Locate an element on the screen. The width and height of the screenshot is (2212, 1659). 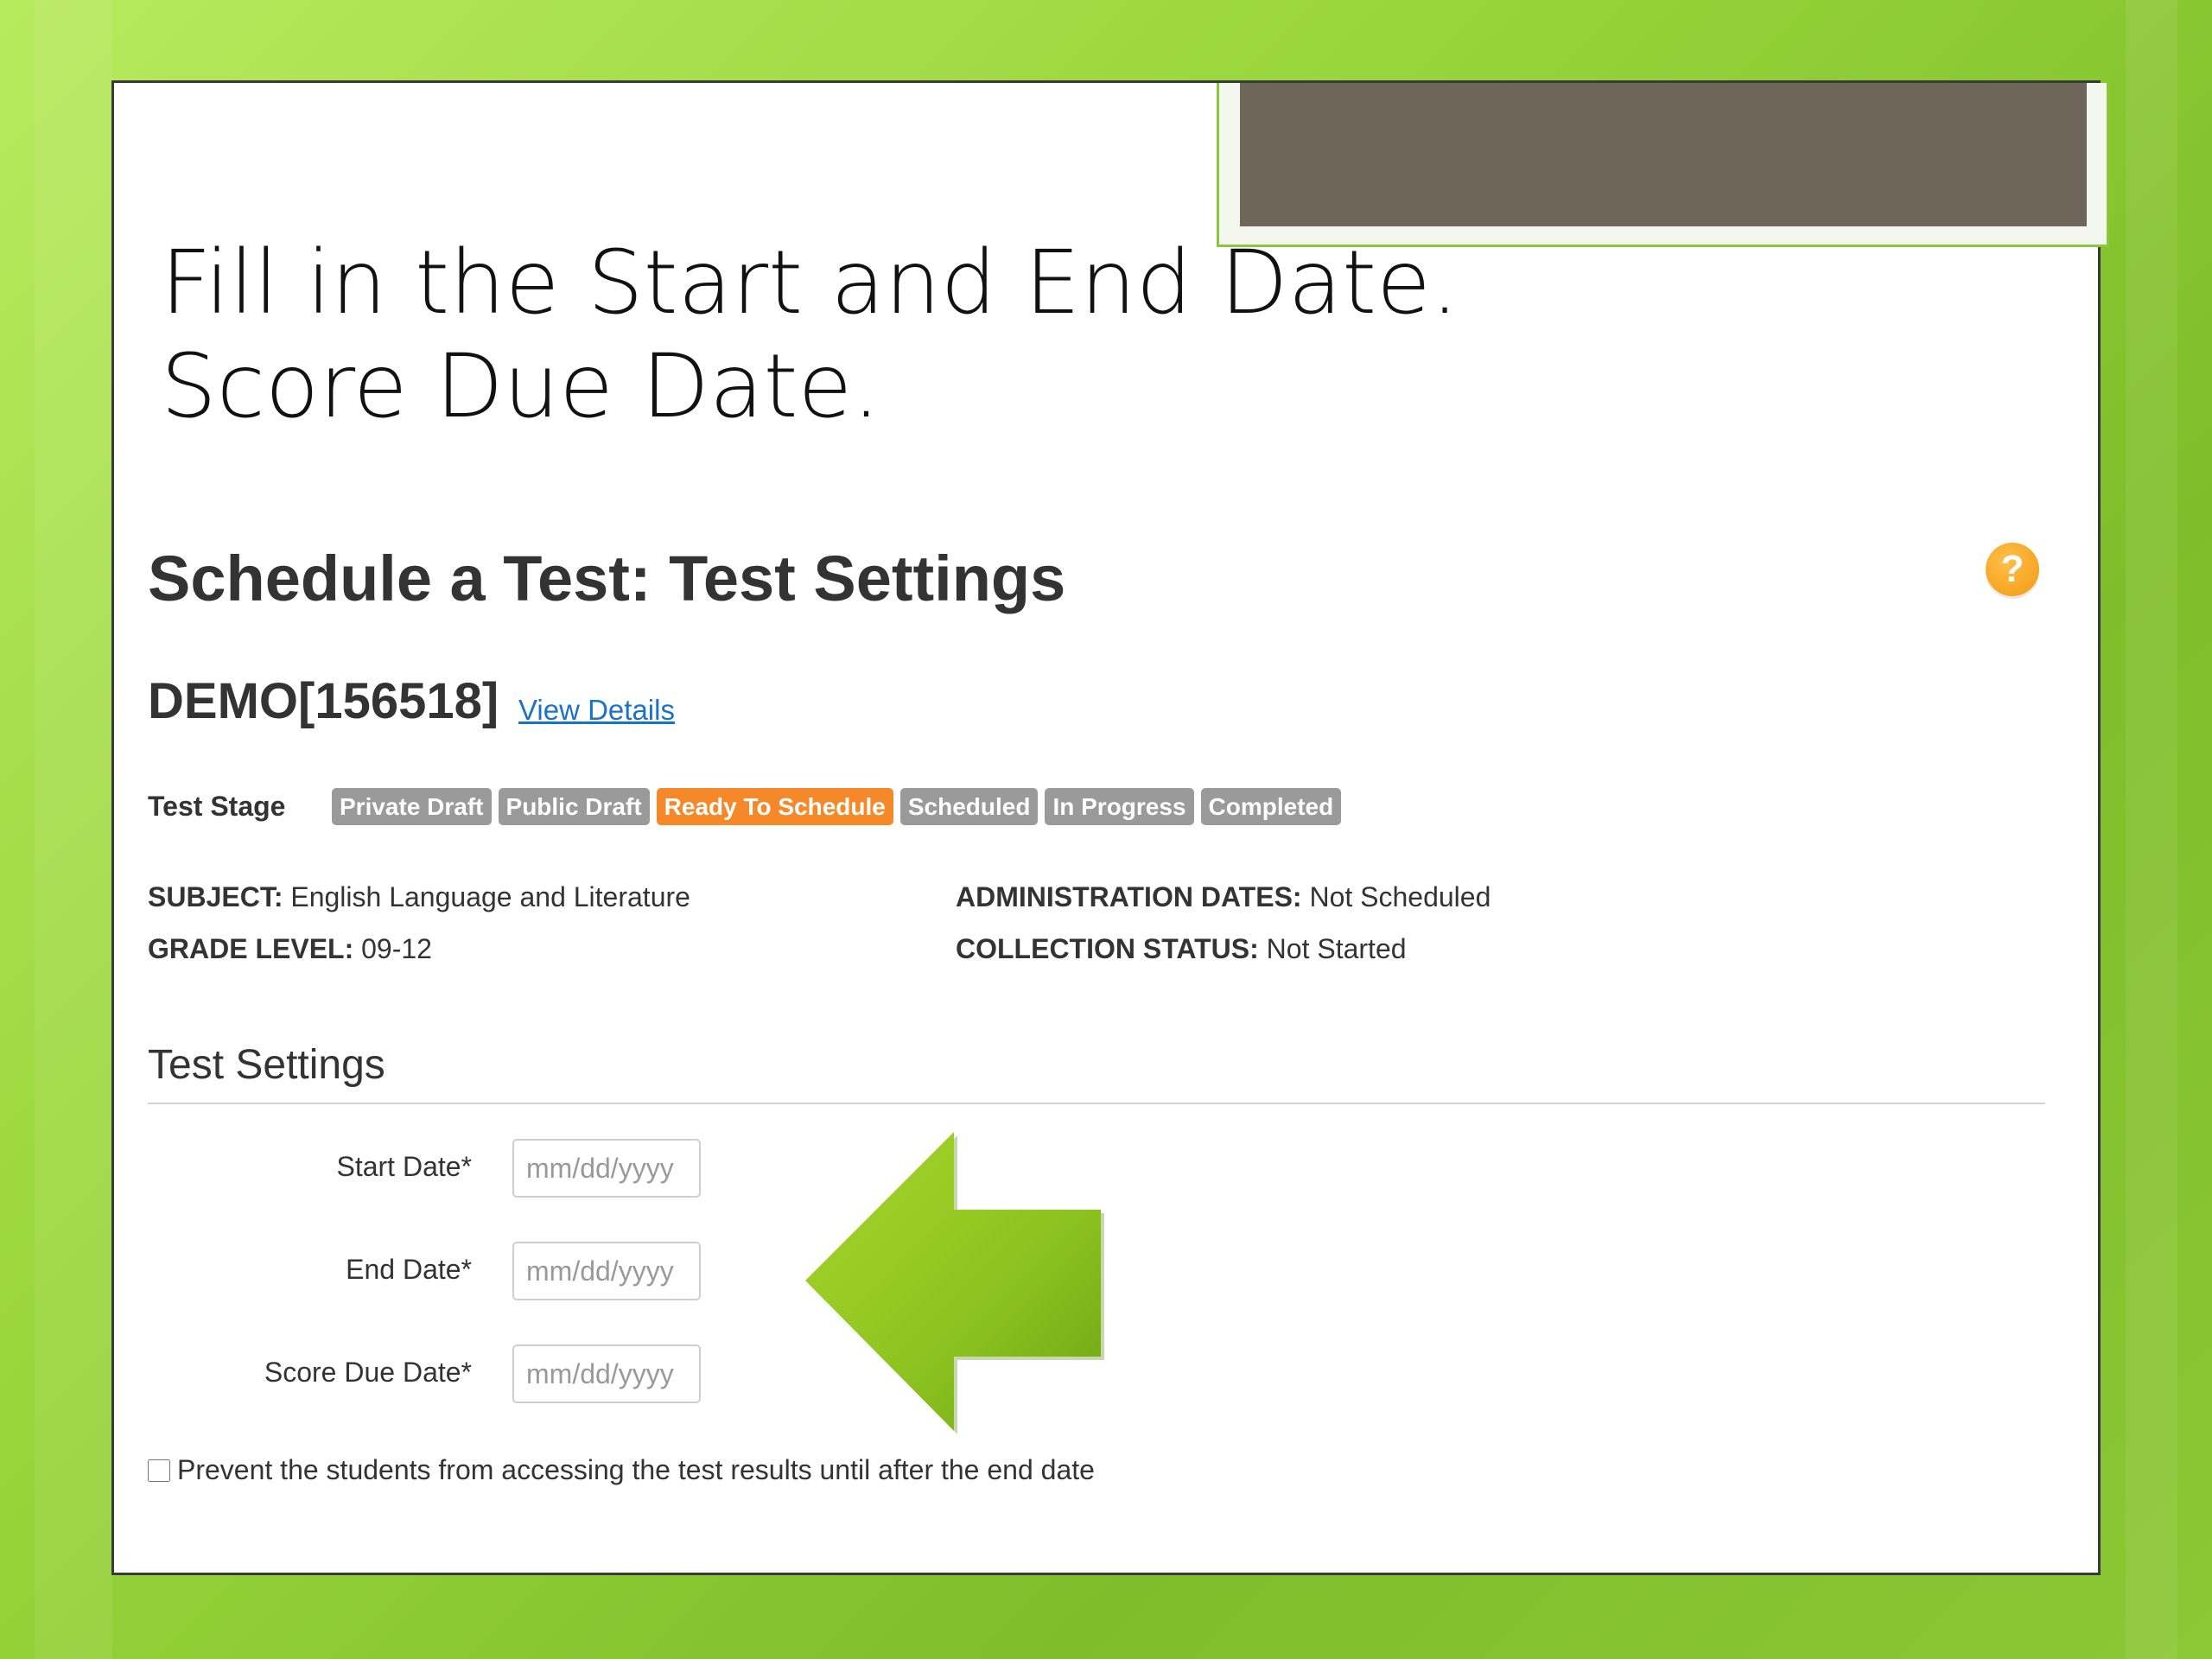
stage-ready-to-schedule: Ready To Schedule is located at coordinates (774, 806).